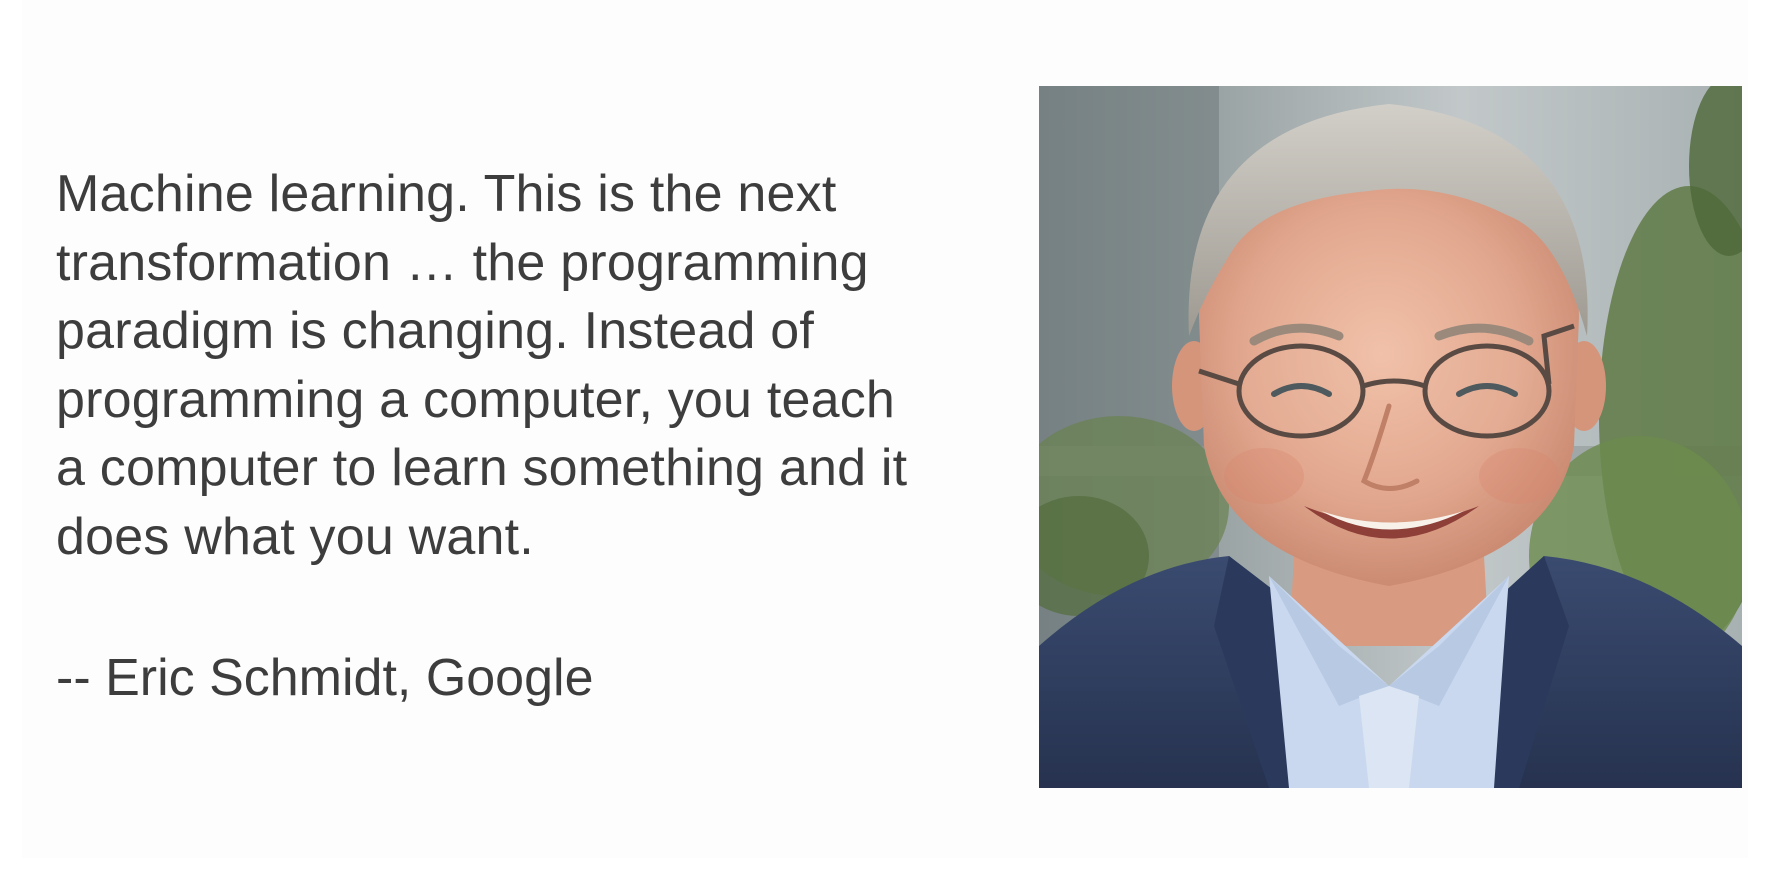  What do you see at coordinates (295, 536) in the screenshot?
I see `quote-line-6: does what you want.` at bounding box center [295, 536].